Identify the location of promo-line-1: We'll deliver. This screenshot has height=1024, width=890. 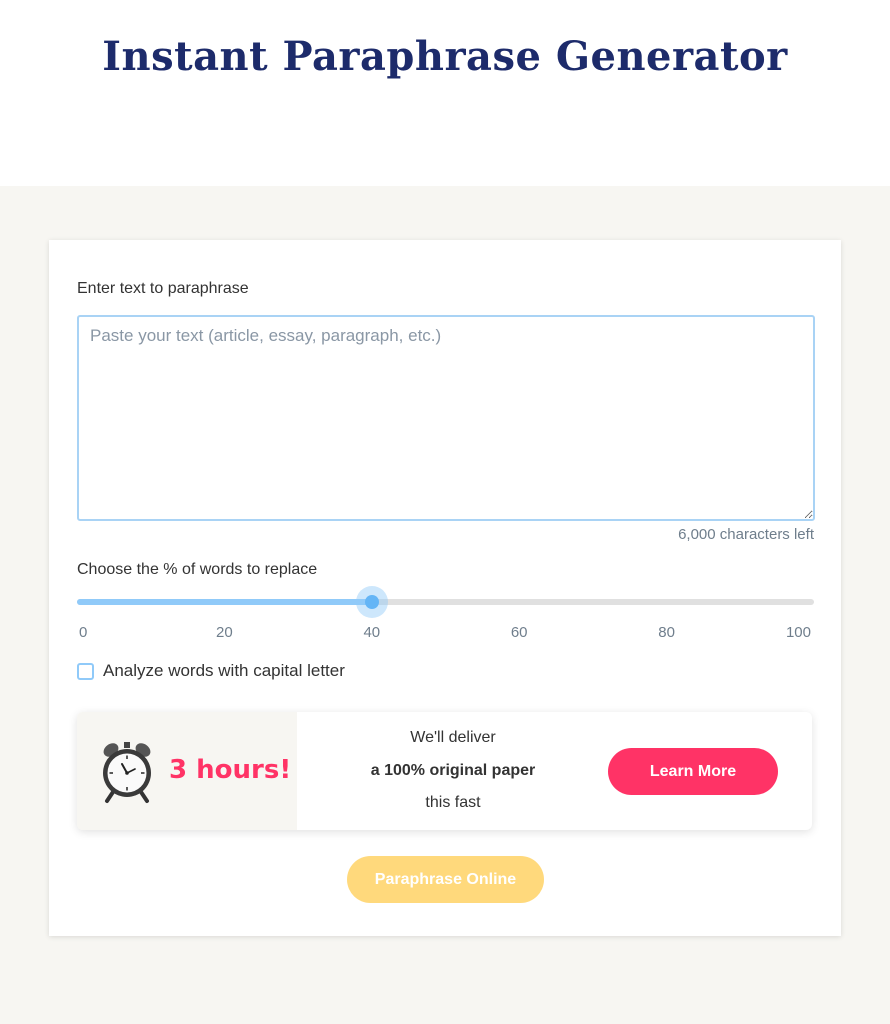
(453, 737).